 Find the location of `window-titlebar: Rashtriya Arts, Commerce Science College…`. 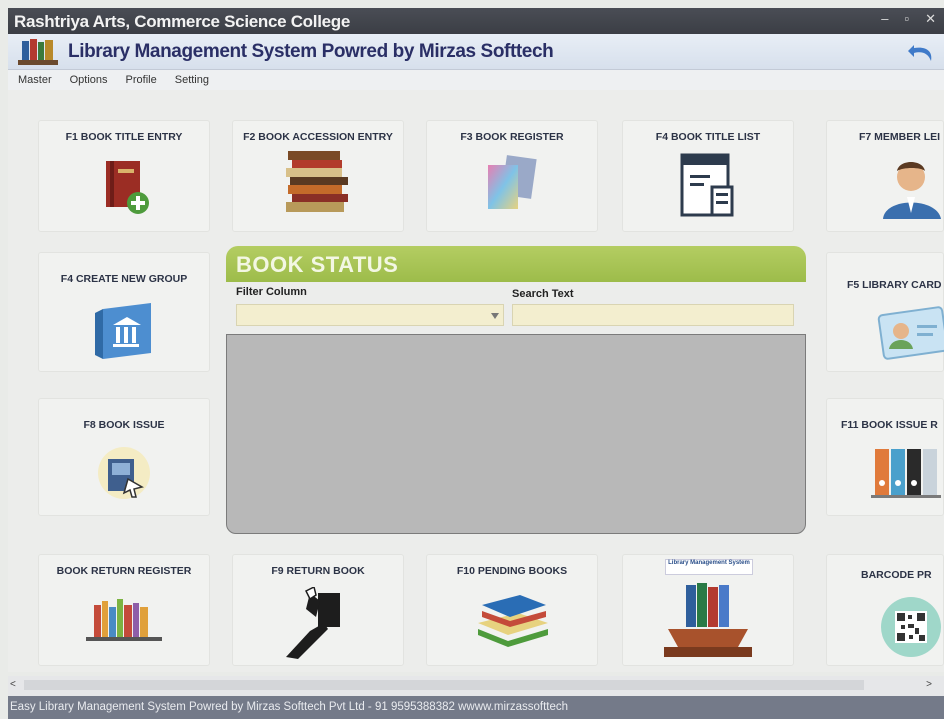

window-titlebar: Rashtriya Arts, Commerce Science College… is located at coordinates (476, 21).